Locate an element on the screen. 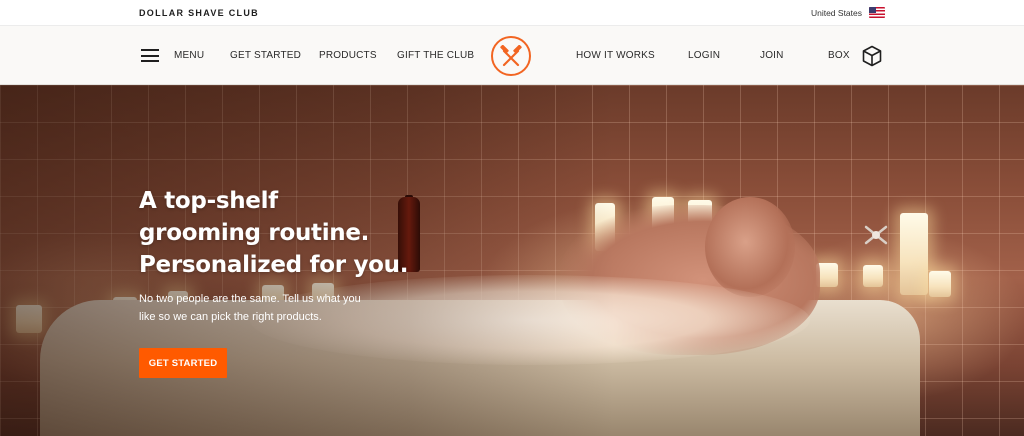  hamburger-menu-icon is located at coordinates (150, 55).